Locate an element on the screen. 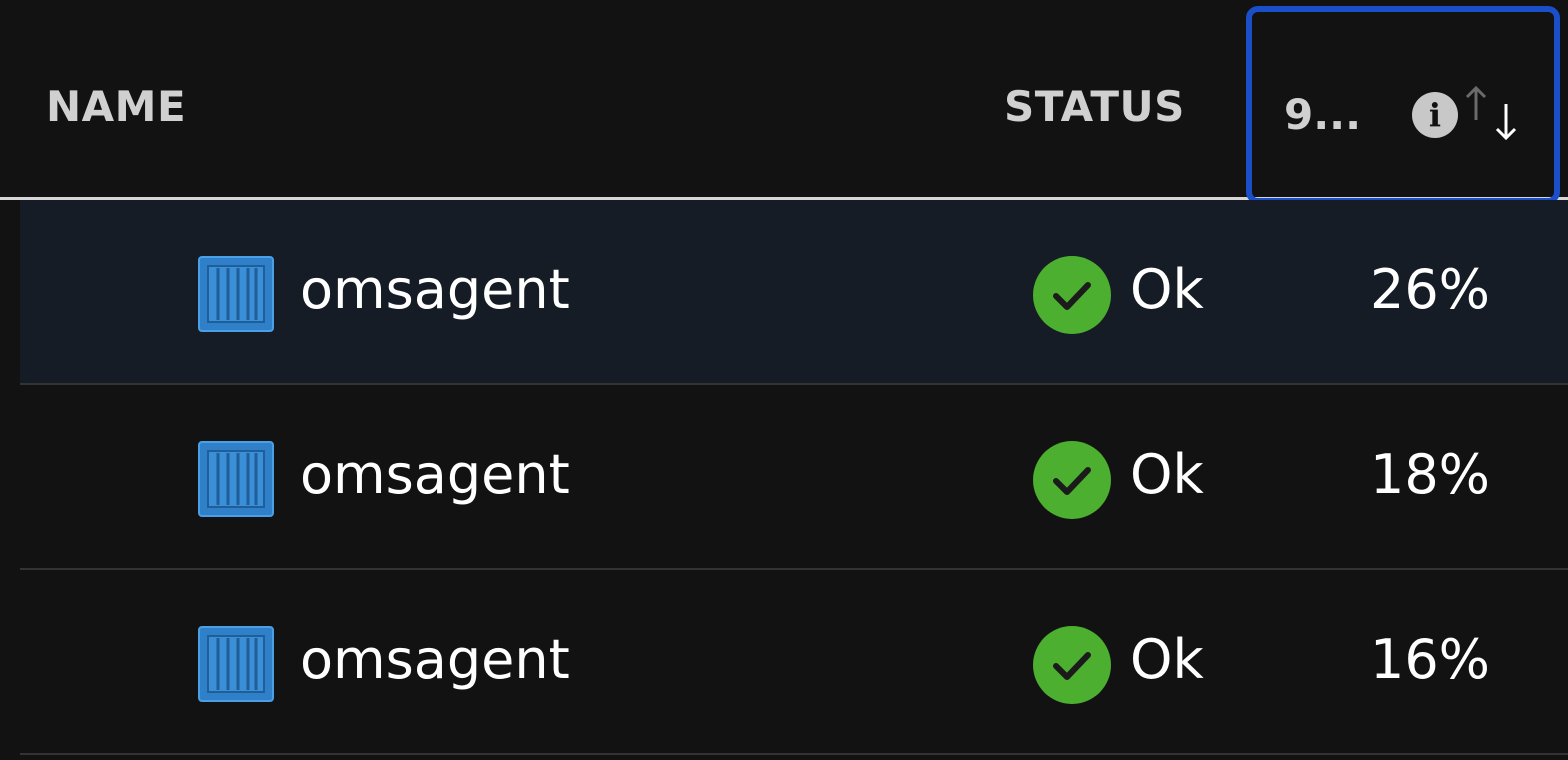 The height and width of the screenshot is (760, 1568). sort-icon is located at coordinates (1494, 112).